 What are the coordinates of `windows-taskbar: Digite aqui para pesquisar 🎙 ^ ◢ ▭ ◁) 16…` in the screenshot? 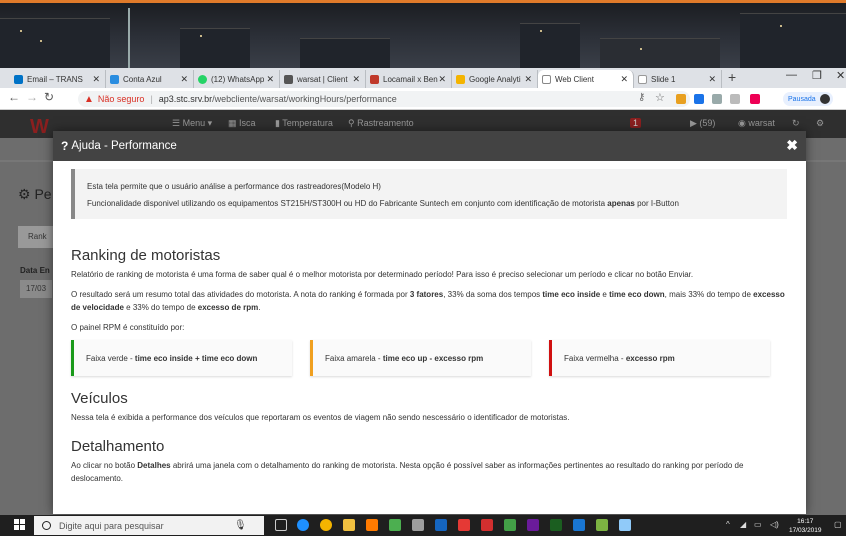 It's located at (423, 525).